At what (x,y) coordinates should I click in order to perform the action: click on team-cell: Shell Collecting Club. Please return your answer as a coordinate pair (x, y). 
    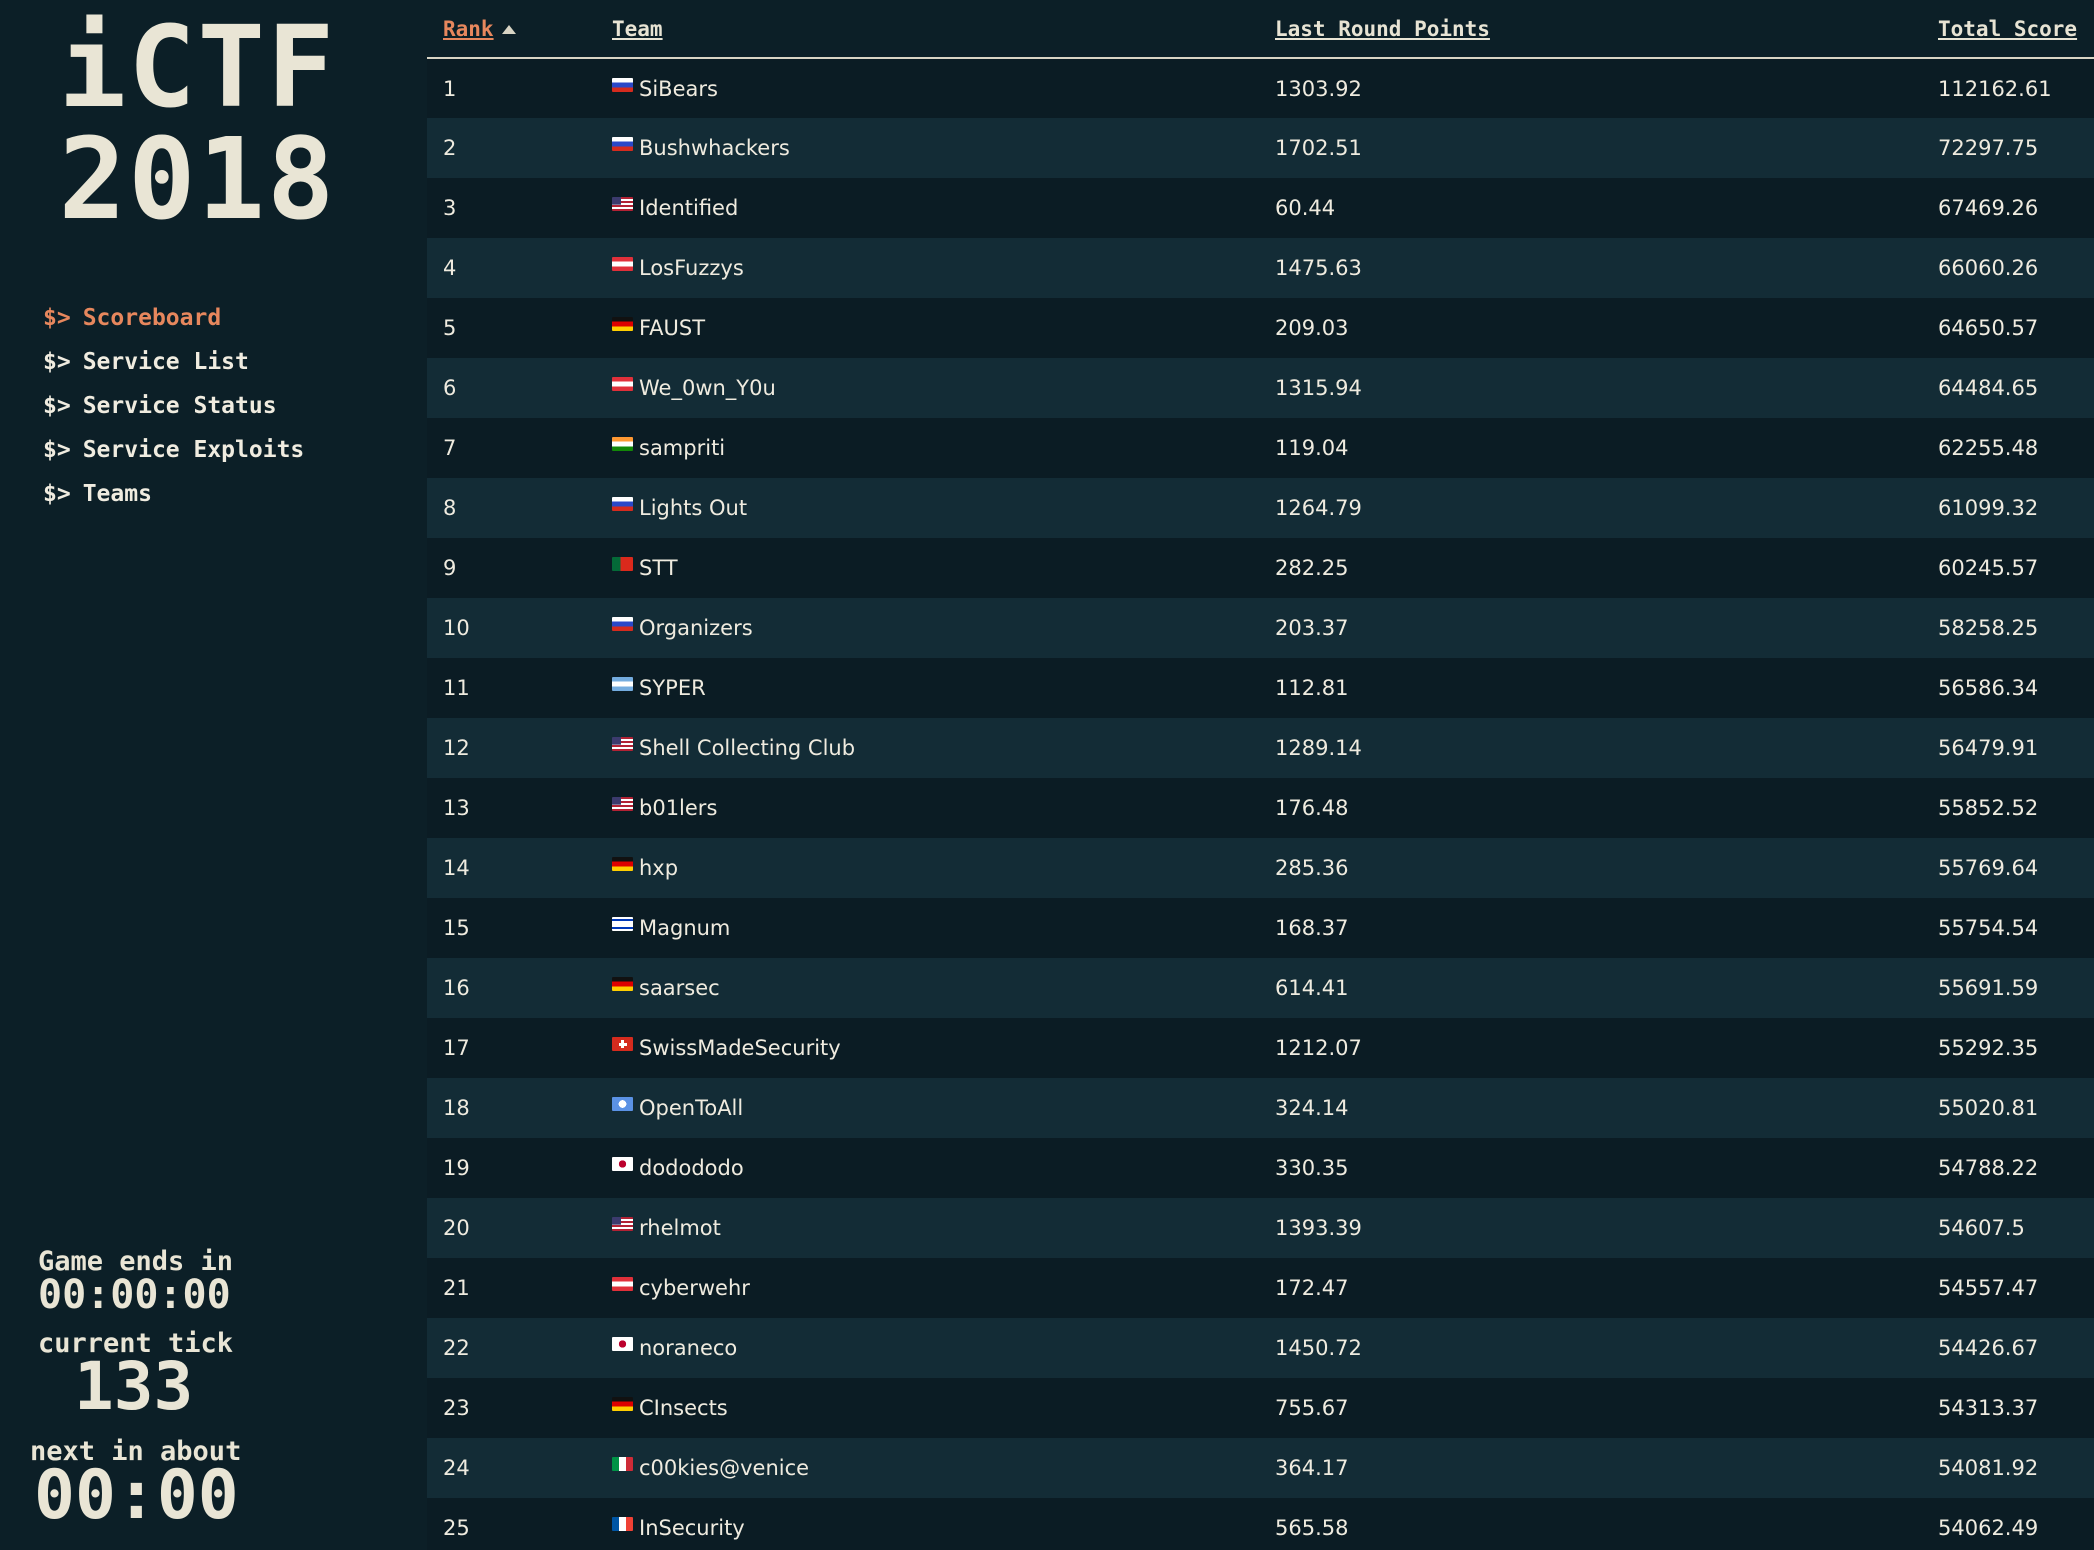
    Looking at the image, I should click on (927, 748).